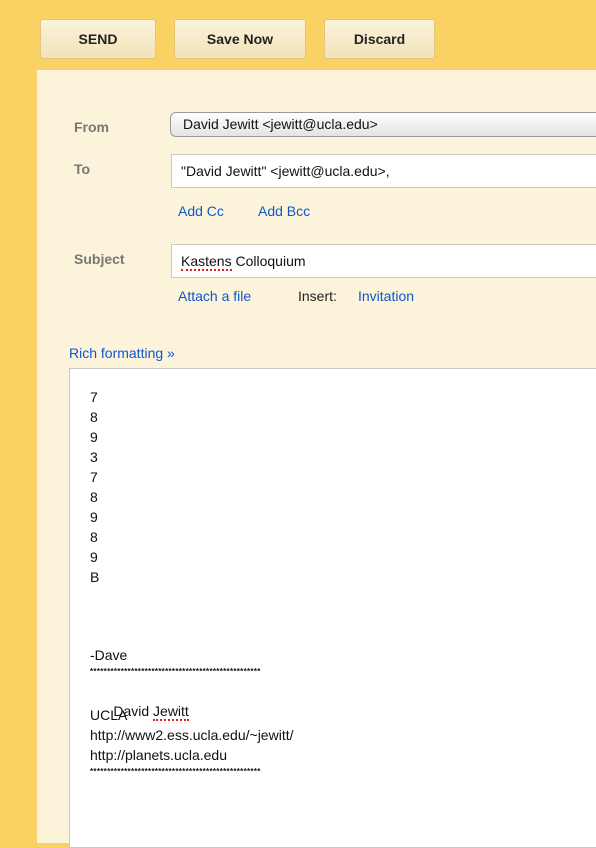  What do you see at coordinates (284, 211) in the screenshot?
I see `add-bcc-link: Add Bcc` at bounding box center [284, 211].